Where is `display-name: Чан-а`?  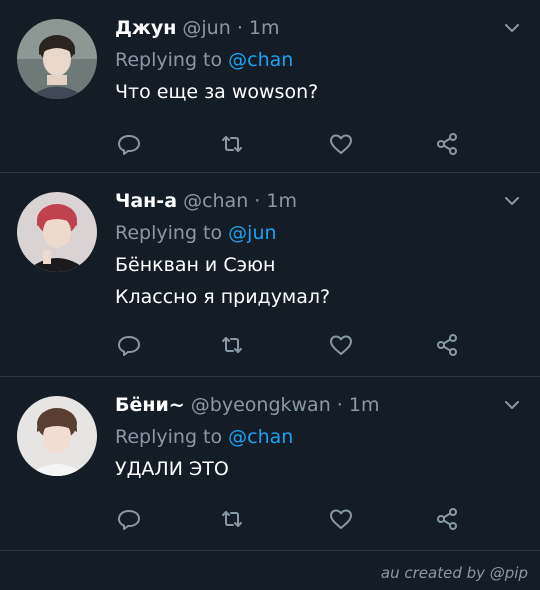 display-name: Чан-а is located at coordinates (146, 201).